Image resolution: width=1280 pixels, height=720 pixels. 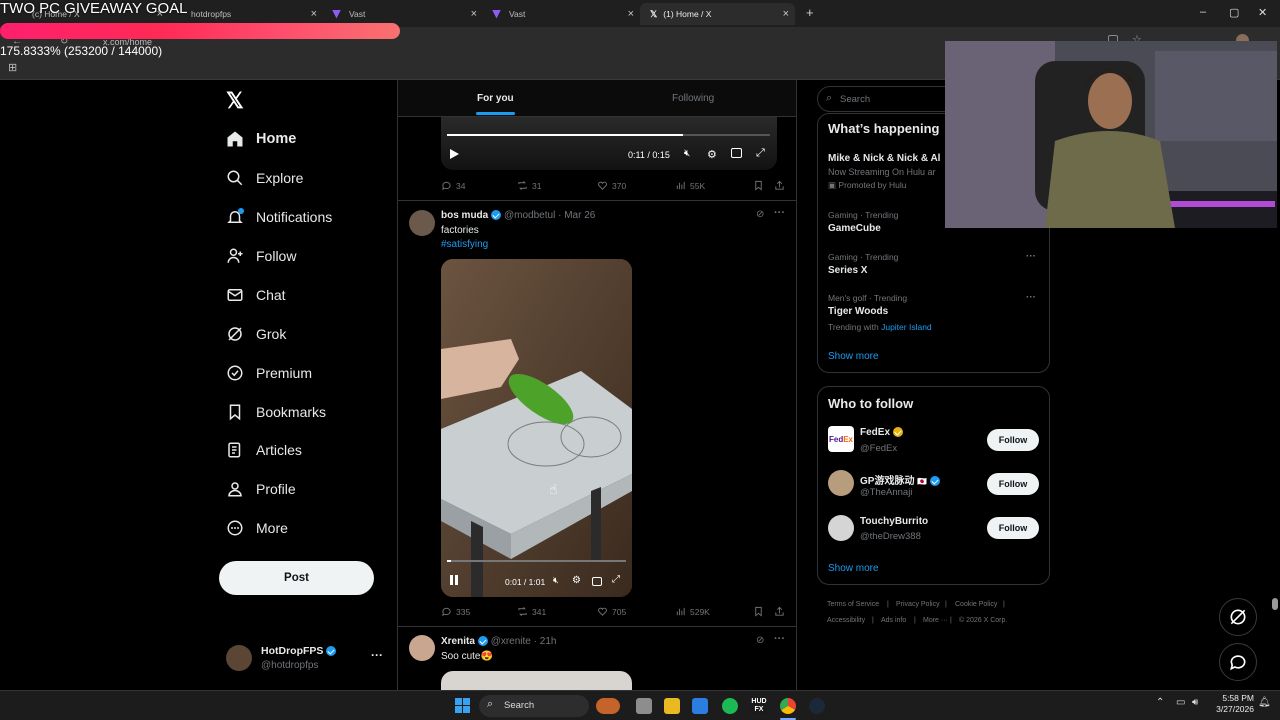 What do you see at coordinates (495, 98) in the screenshot?
I see `tab-for-you: For you` at bounding box center [495, 98].